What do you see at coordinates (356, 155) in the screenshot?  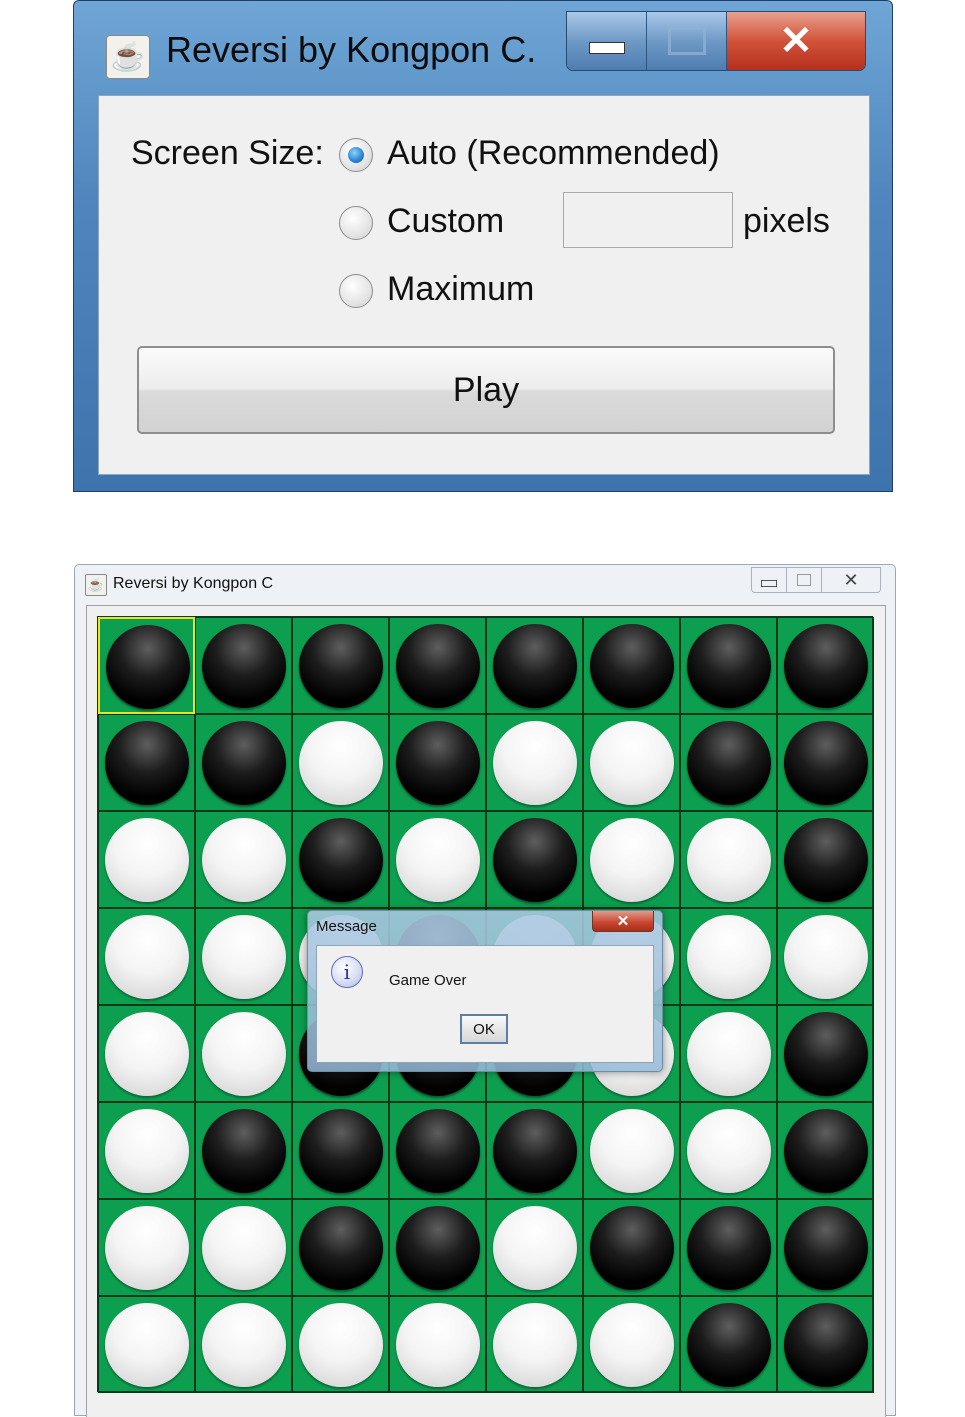 I see `radio-auto` at bounding box center [356, 155].